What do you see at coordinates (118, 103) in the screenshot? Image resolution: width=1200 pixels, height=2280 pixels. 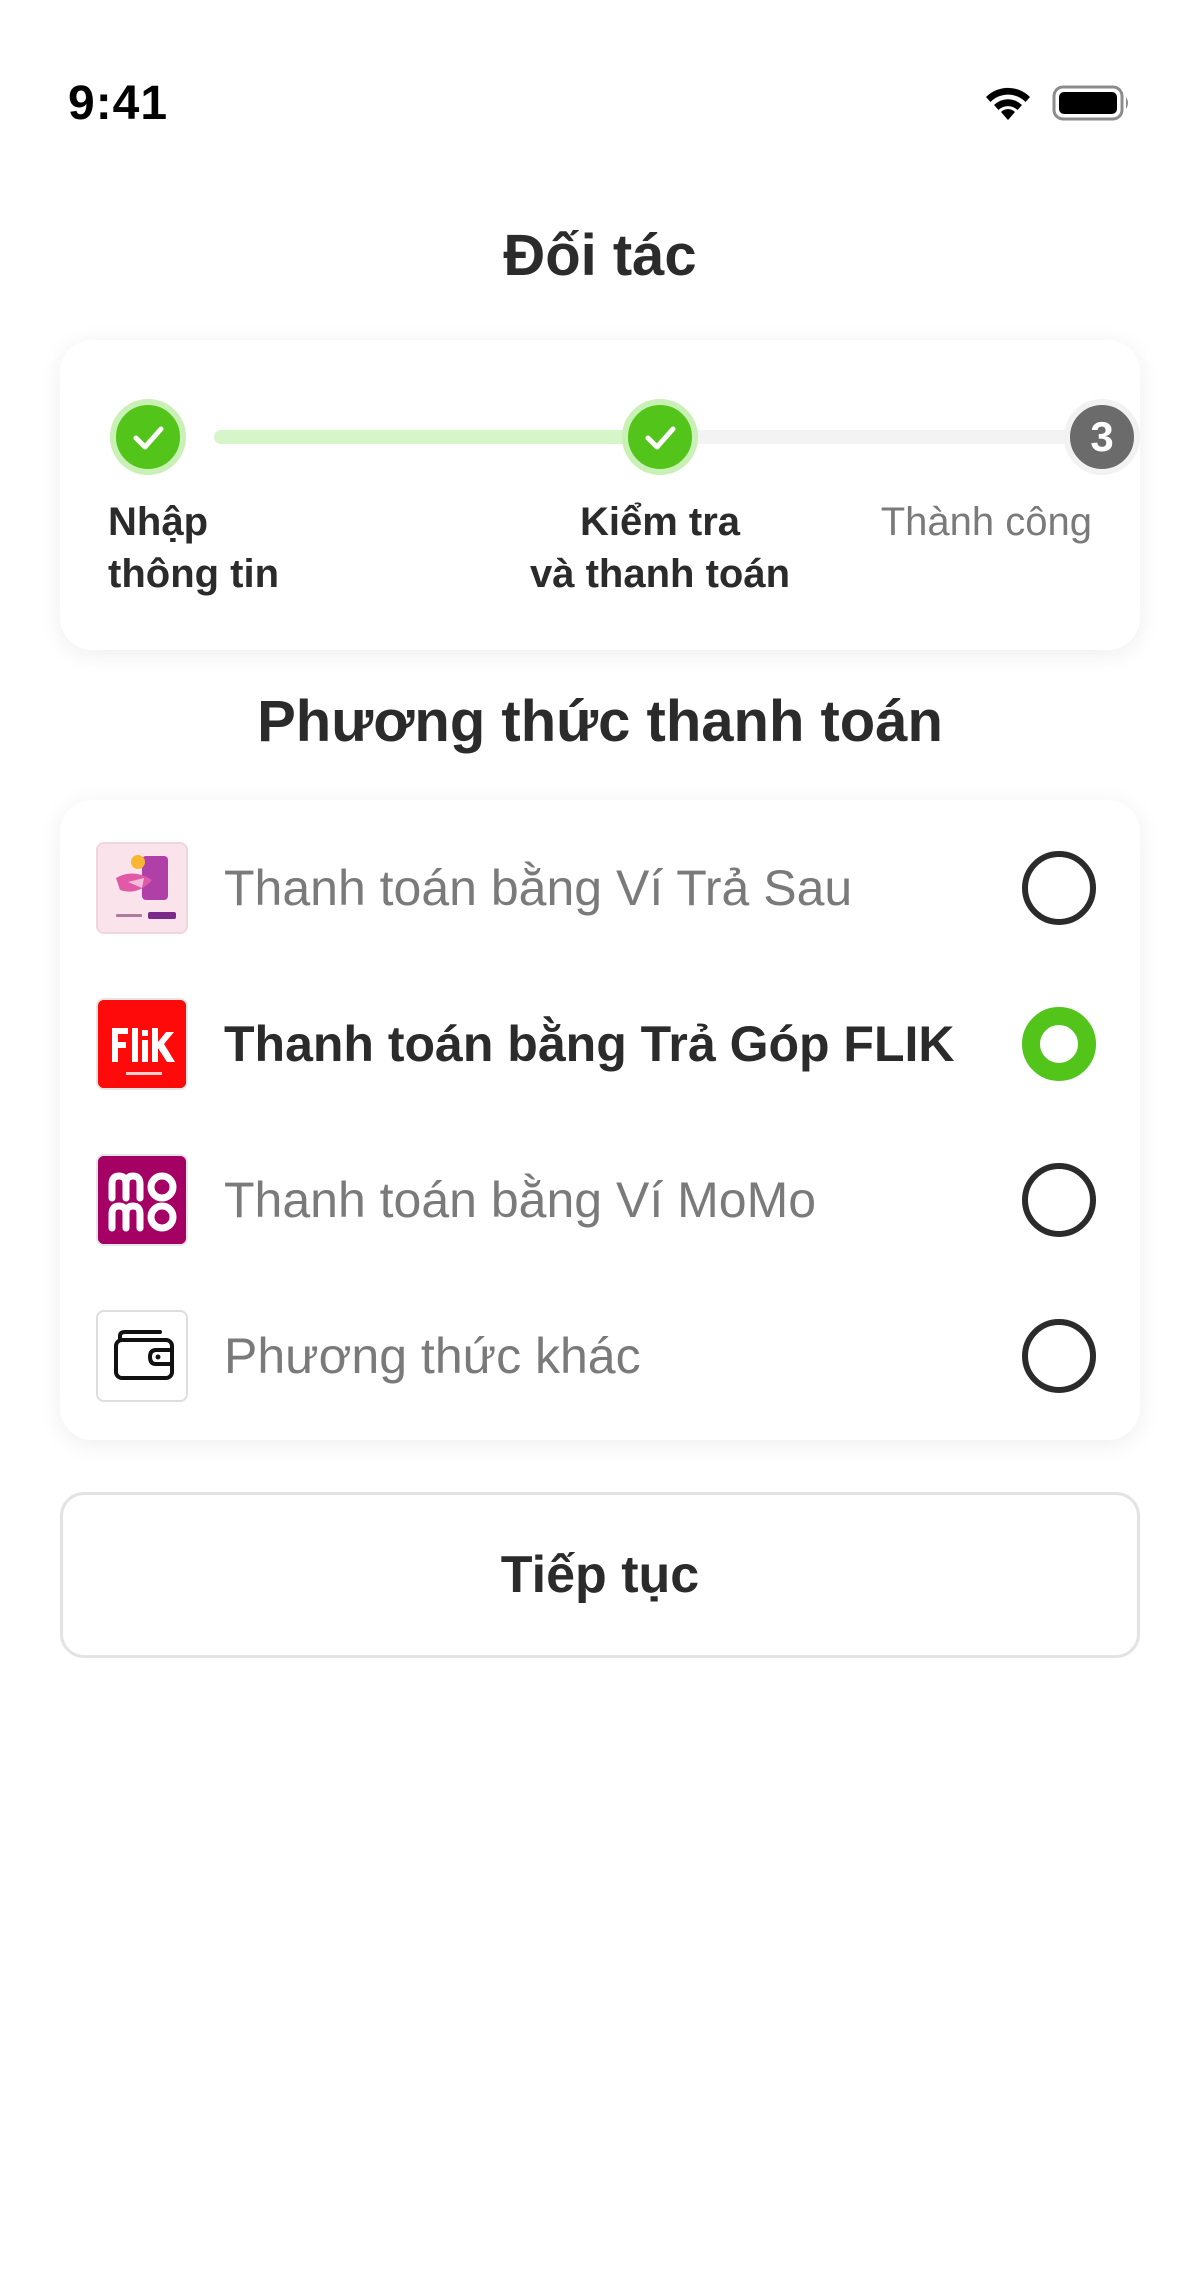 I see `status-time: 9:41` at bounding box center [118, 103].